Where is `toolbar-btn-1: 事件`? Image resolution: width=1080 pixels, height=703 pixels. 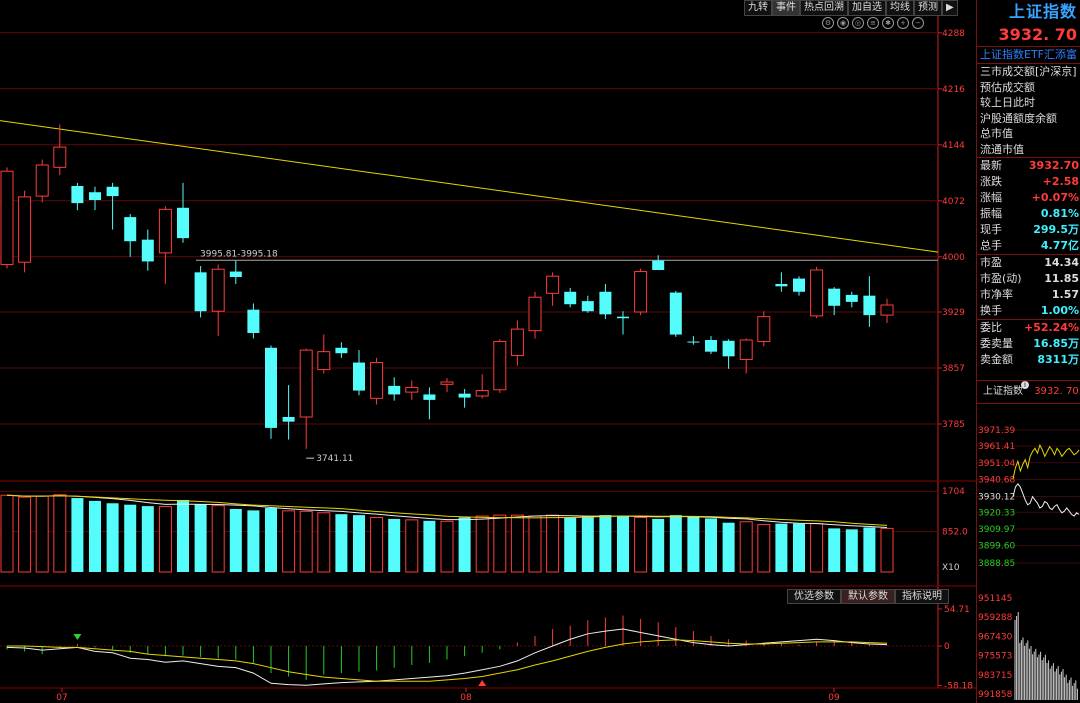 toolbar-btn-1: 事件 is located at coordinates (786, 8).